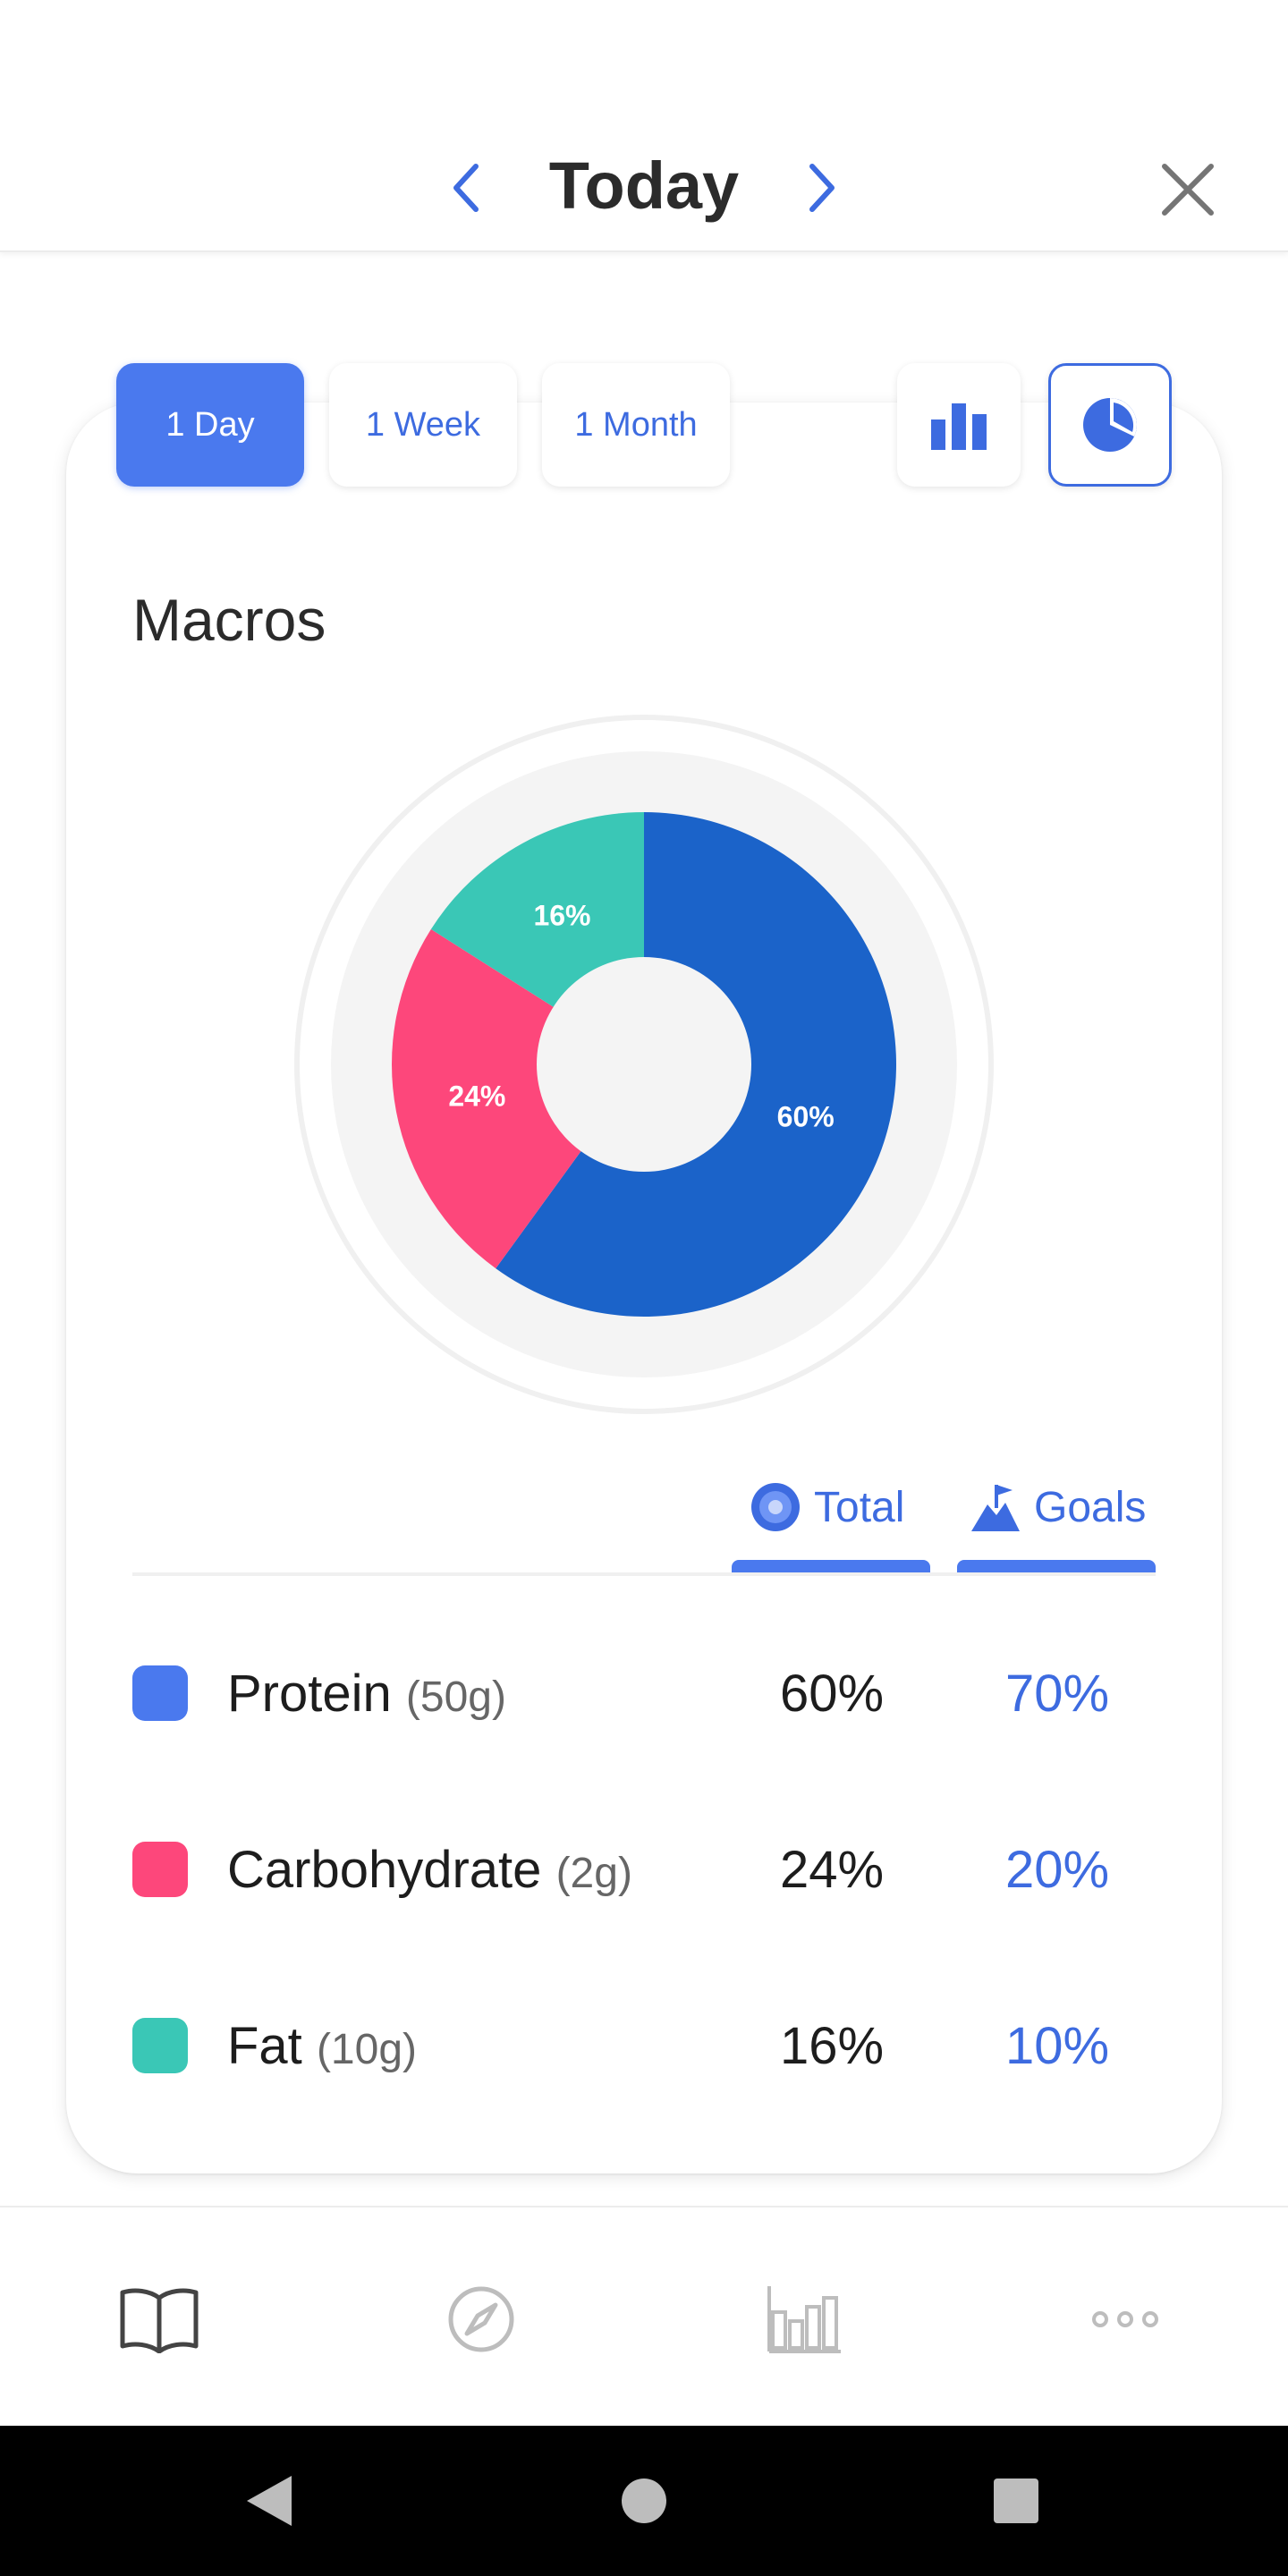 The height and width of the screenshot is (2576, 1288). Describe the element at coordinates (476, 1096) in the screenshot. I see `donut-label-carbohydrate: 24%` at that location.